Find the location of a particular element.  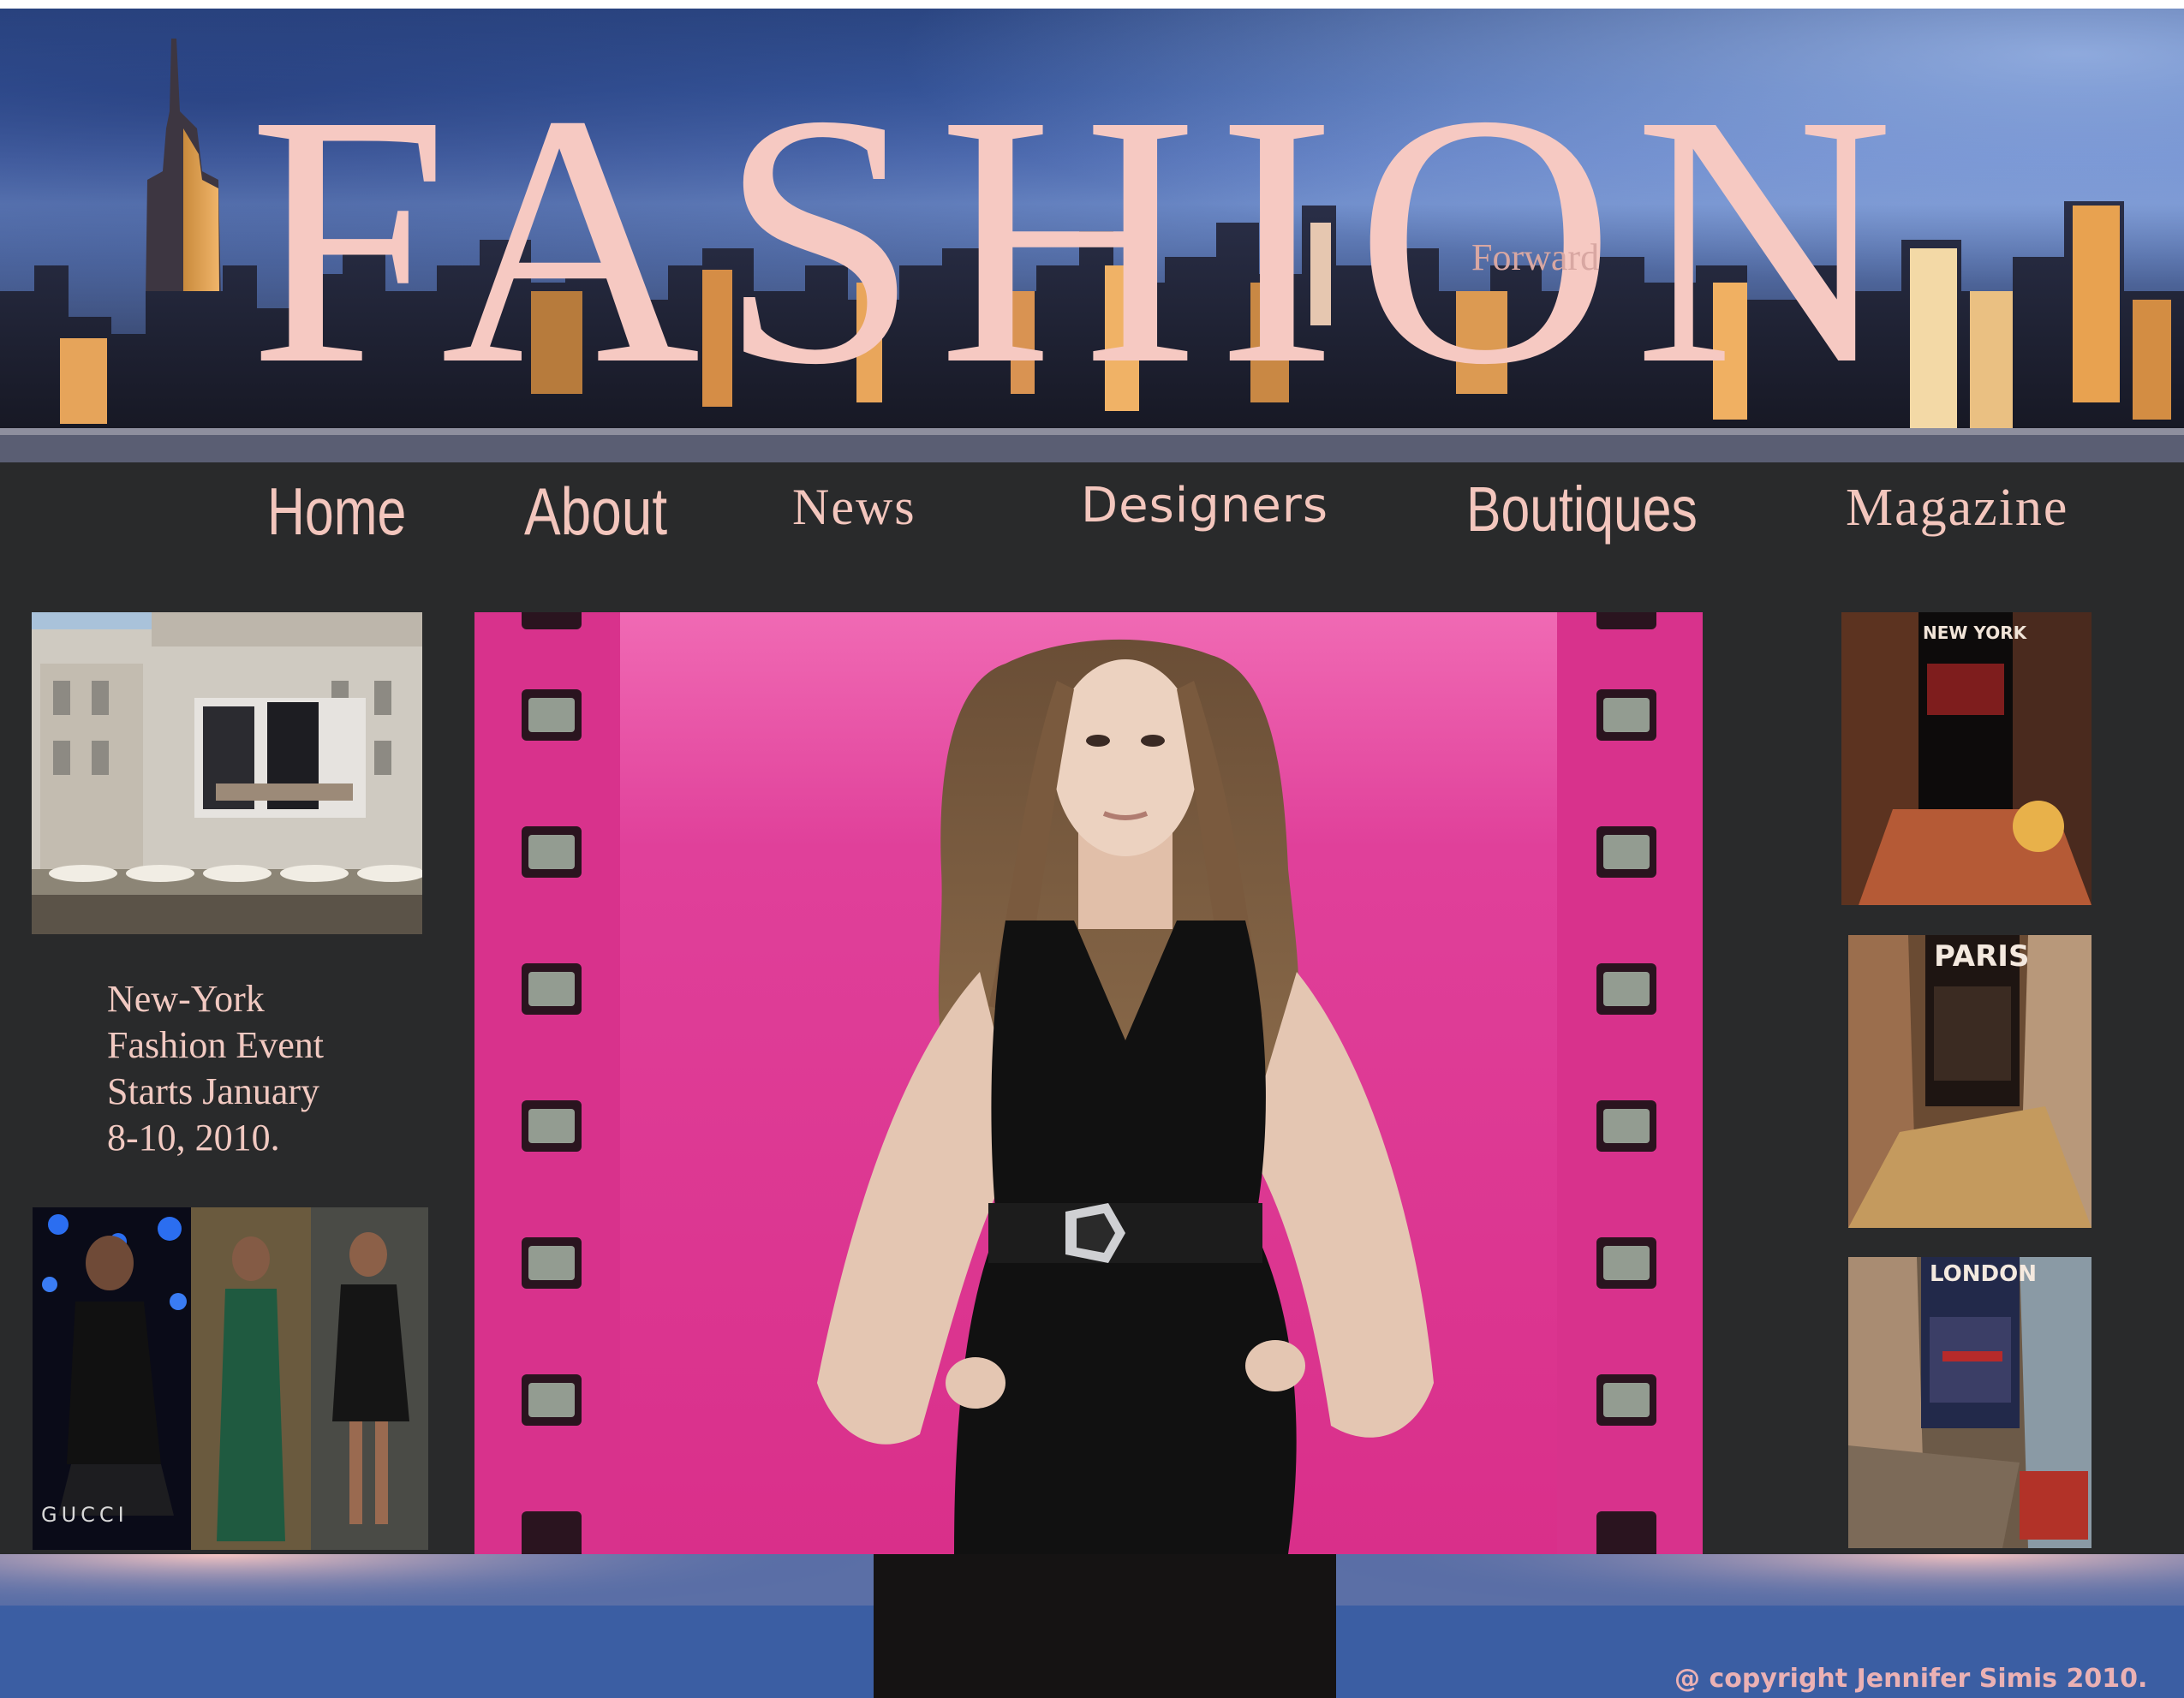

gucci-collage-image is located at coordinates (230, 1378).